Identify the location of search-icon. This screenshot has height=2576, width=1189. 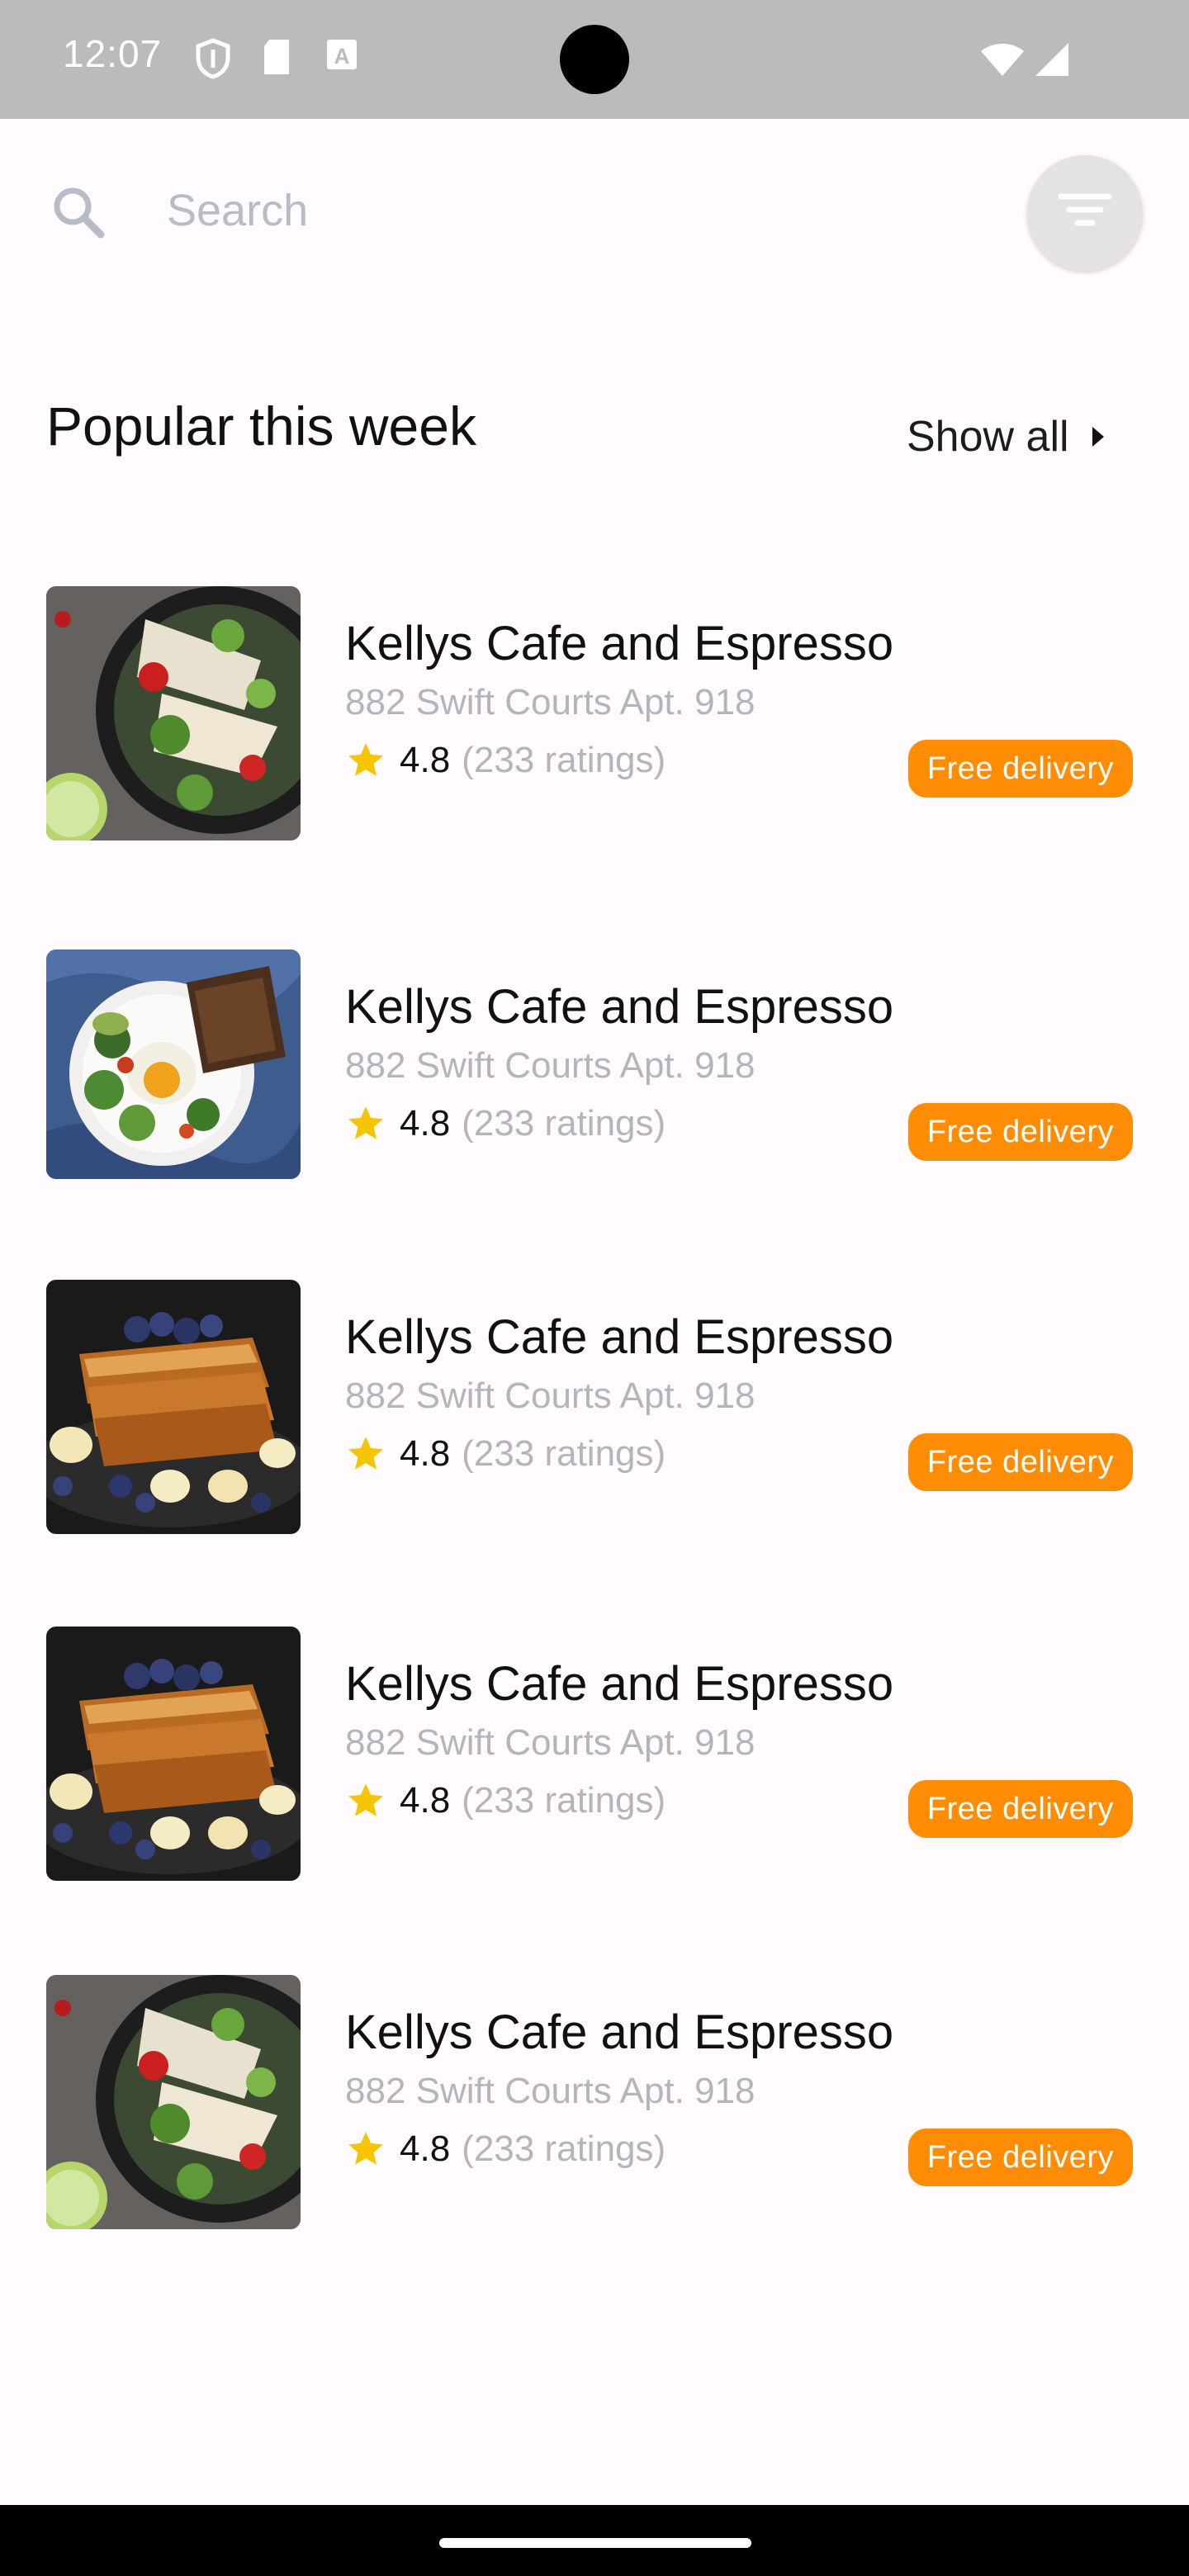
(78, 214).